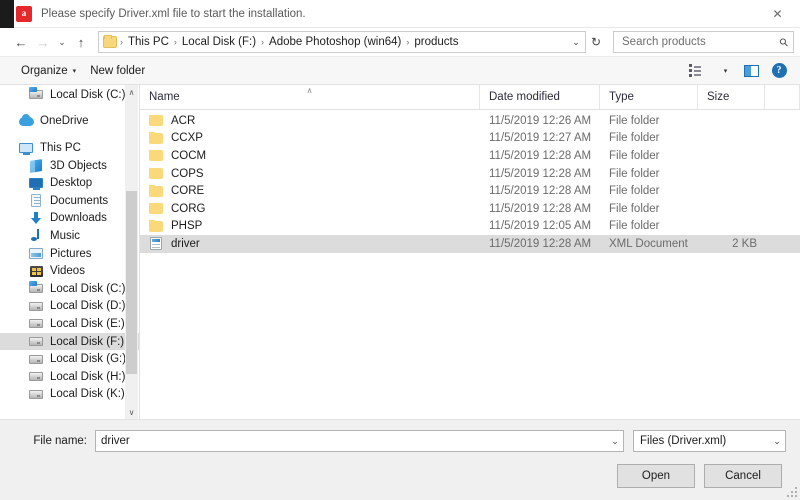  Describe the element at coordinates (310, 97) in the screenshot. I see `column-header-name: ∧ Name` at that location.